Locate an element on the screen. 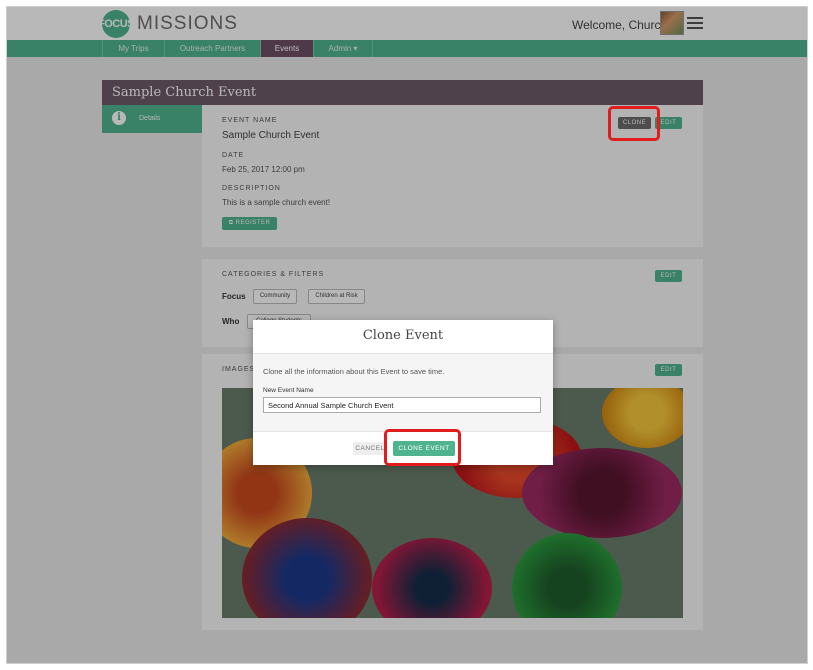  cancel-button: CANCEL is located at coordinates (370, 448).